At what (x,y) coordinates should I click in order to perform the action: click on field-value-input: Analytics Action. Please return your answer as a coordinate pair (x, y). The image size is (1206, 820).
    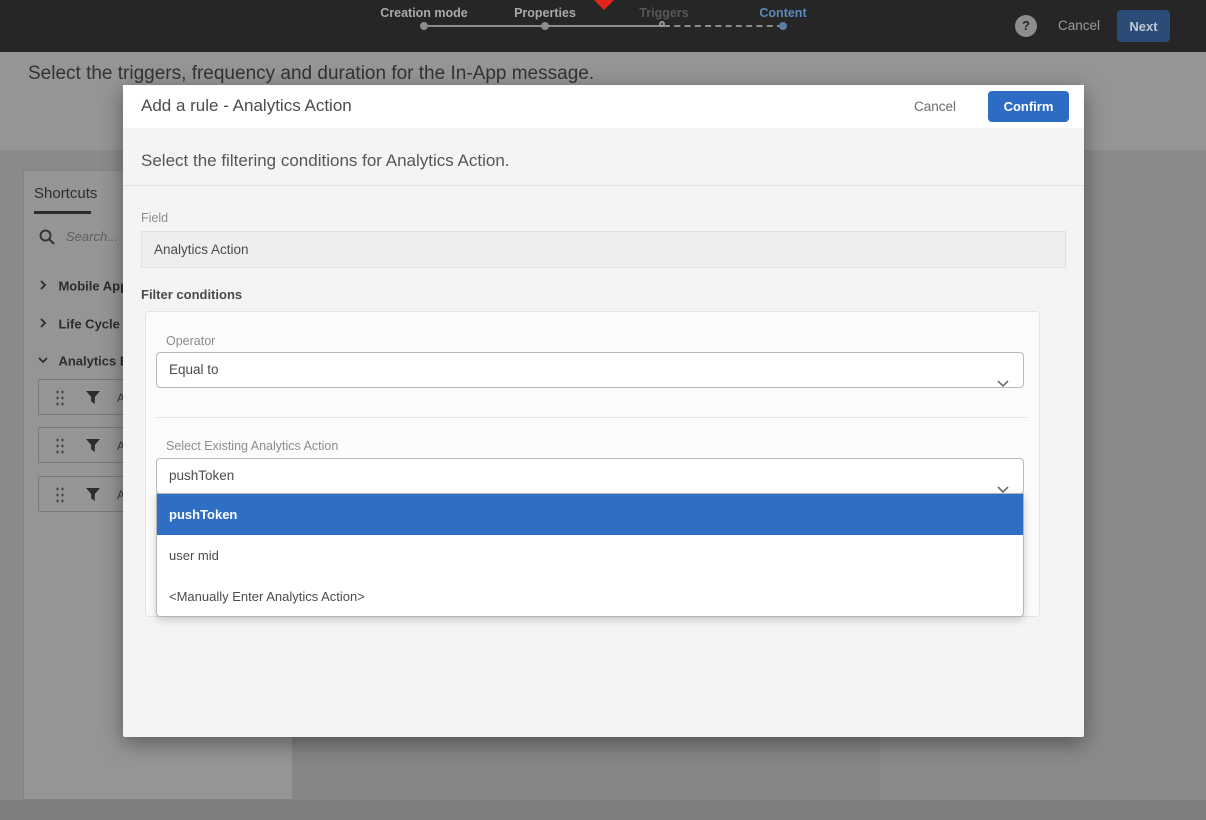
    Looking at the image, I should click on (603, 249).